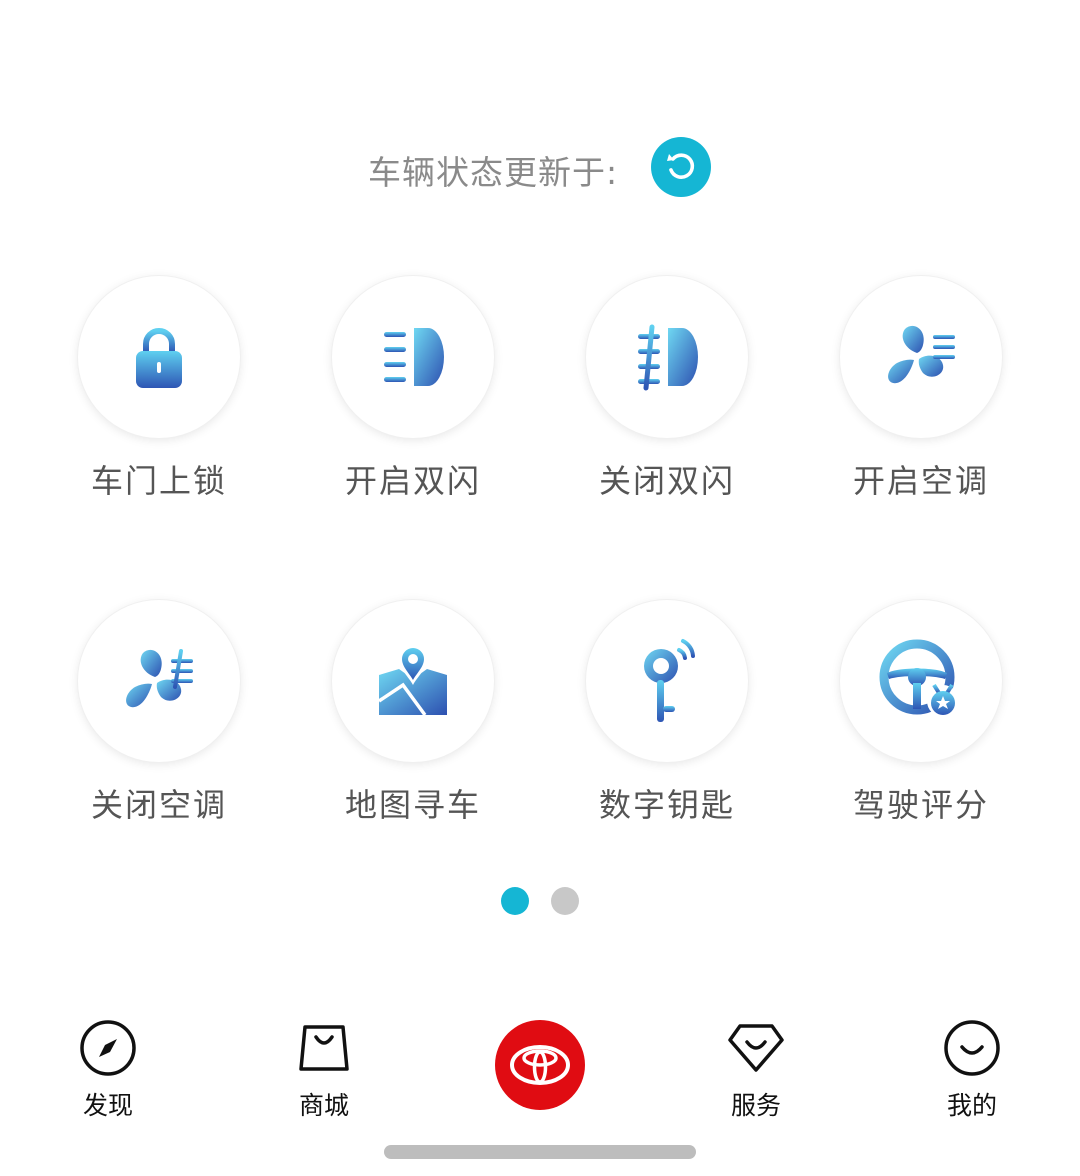  What do you see at coordinates (921, 354) in the screenshot?
I see `ac-on-icon` at bounding box center [921, 354].